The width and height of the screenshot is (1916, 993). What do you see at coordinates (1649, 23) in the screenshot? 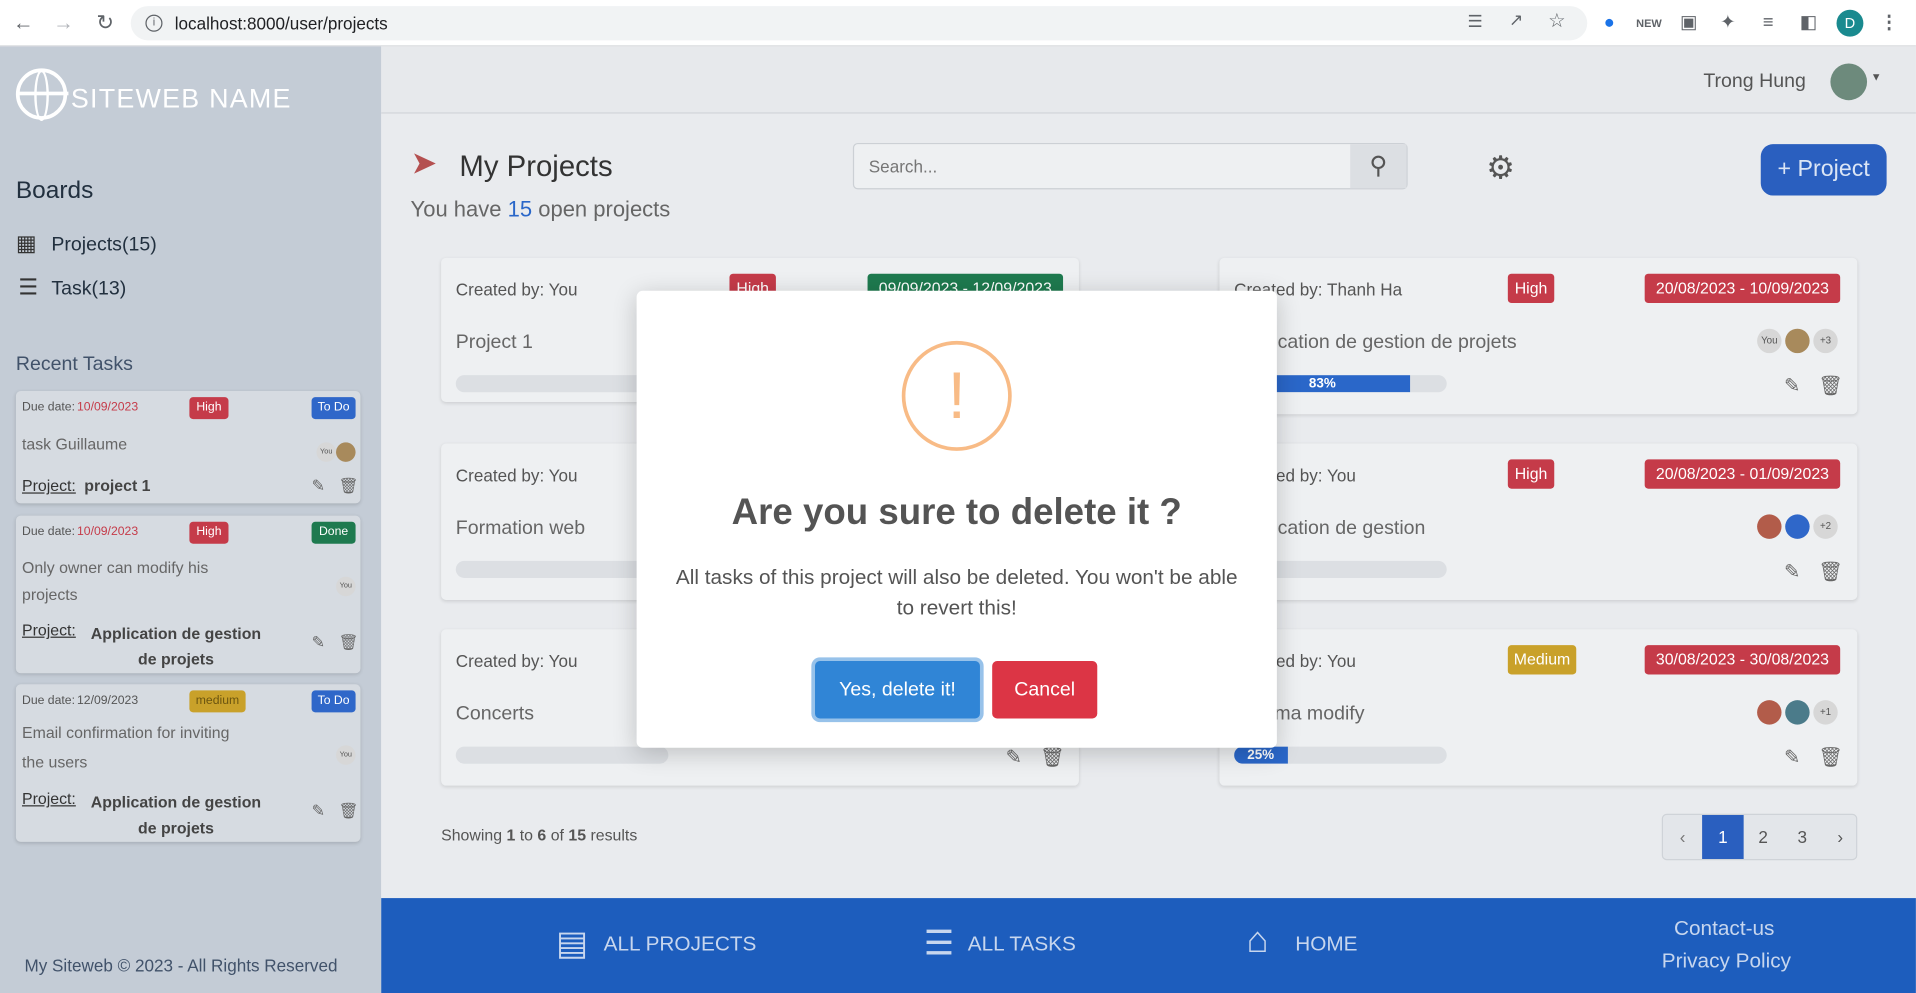
I see `extension-new-icon: NEW` at bounding box center [1649, 23].